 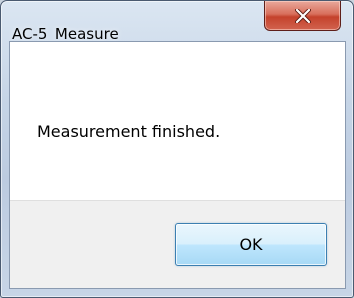 I want to click on ok-button: OK, so click(x=251, y=244).